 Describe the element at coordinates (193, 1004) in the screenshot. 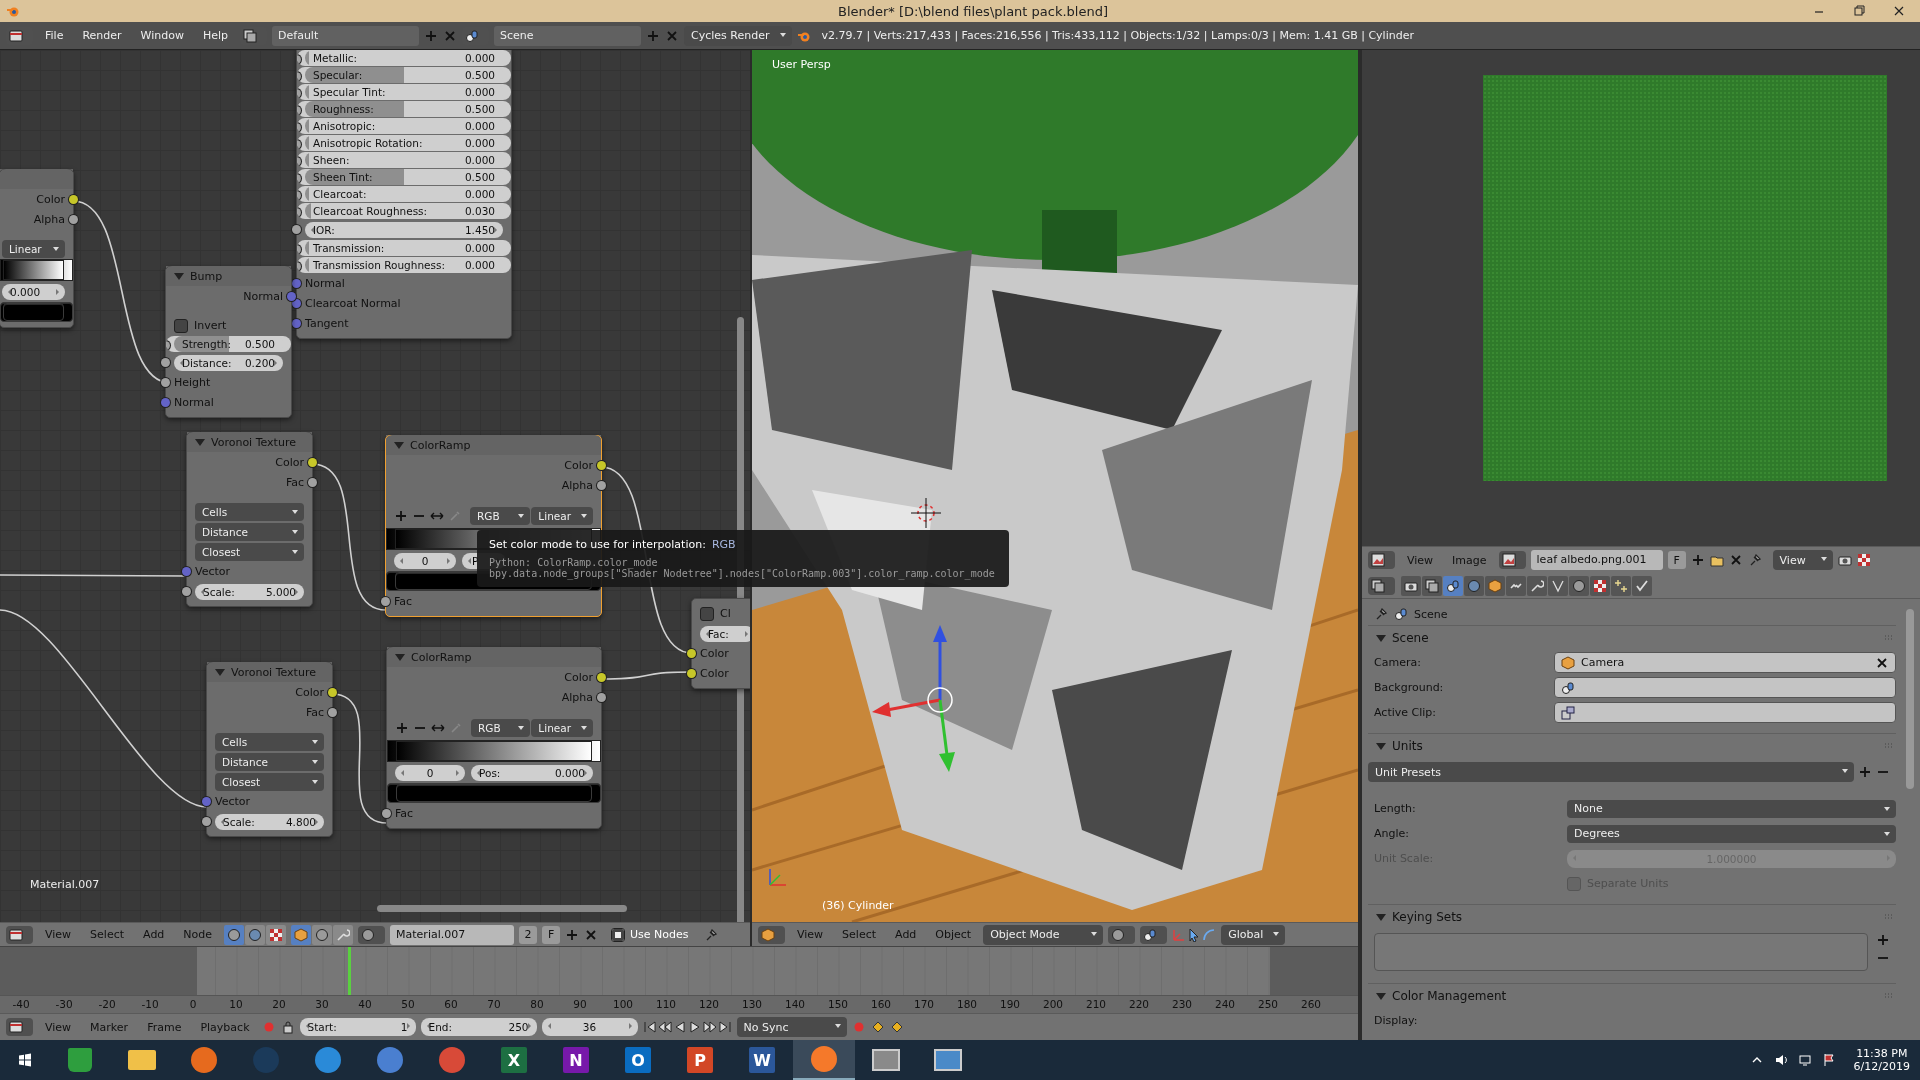

I see `frame-number: 0` at that location.